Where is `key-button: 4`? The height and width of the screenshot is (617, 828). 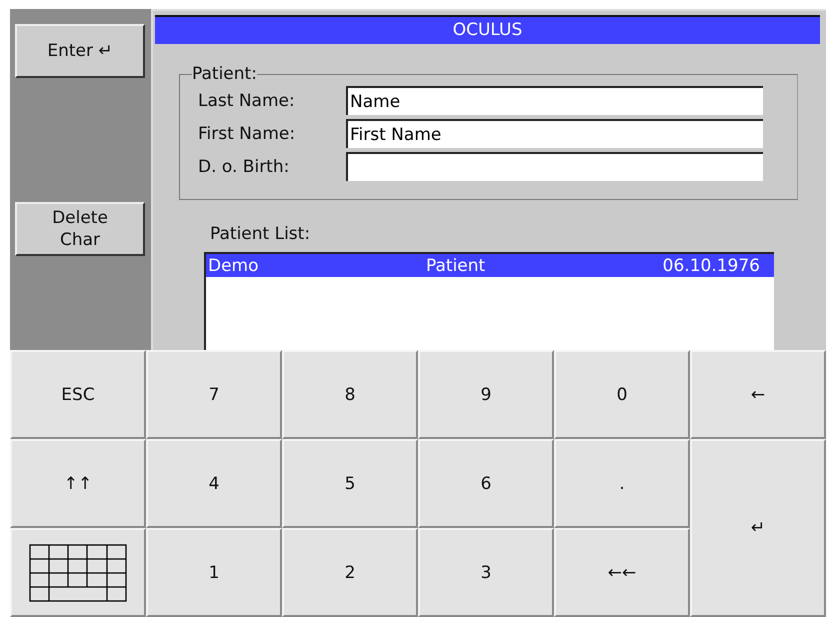
key-button: 4 is located at coordinates (214, 483).